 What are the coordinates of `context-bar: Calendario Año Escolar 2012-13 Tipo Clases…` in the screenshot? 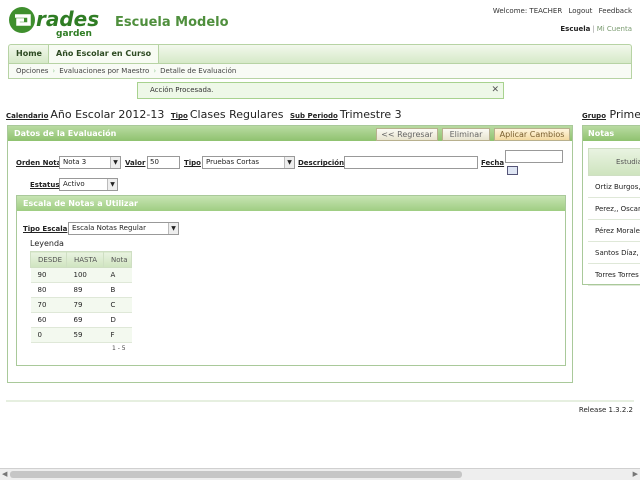 It's located at (205, 114).